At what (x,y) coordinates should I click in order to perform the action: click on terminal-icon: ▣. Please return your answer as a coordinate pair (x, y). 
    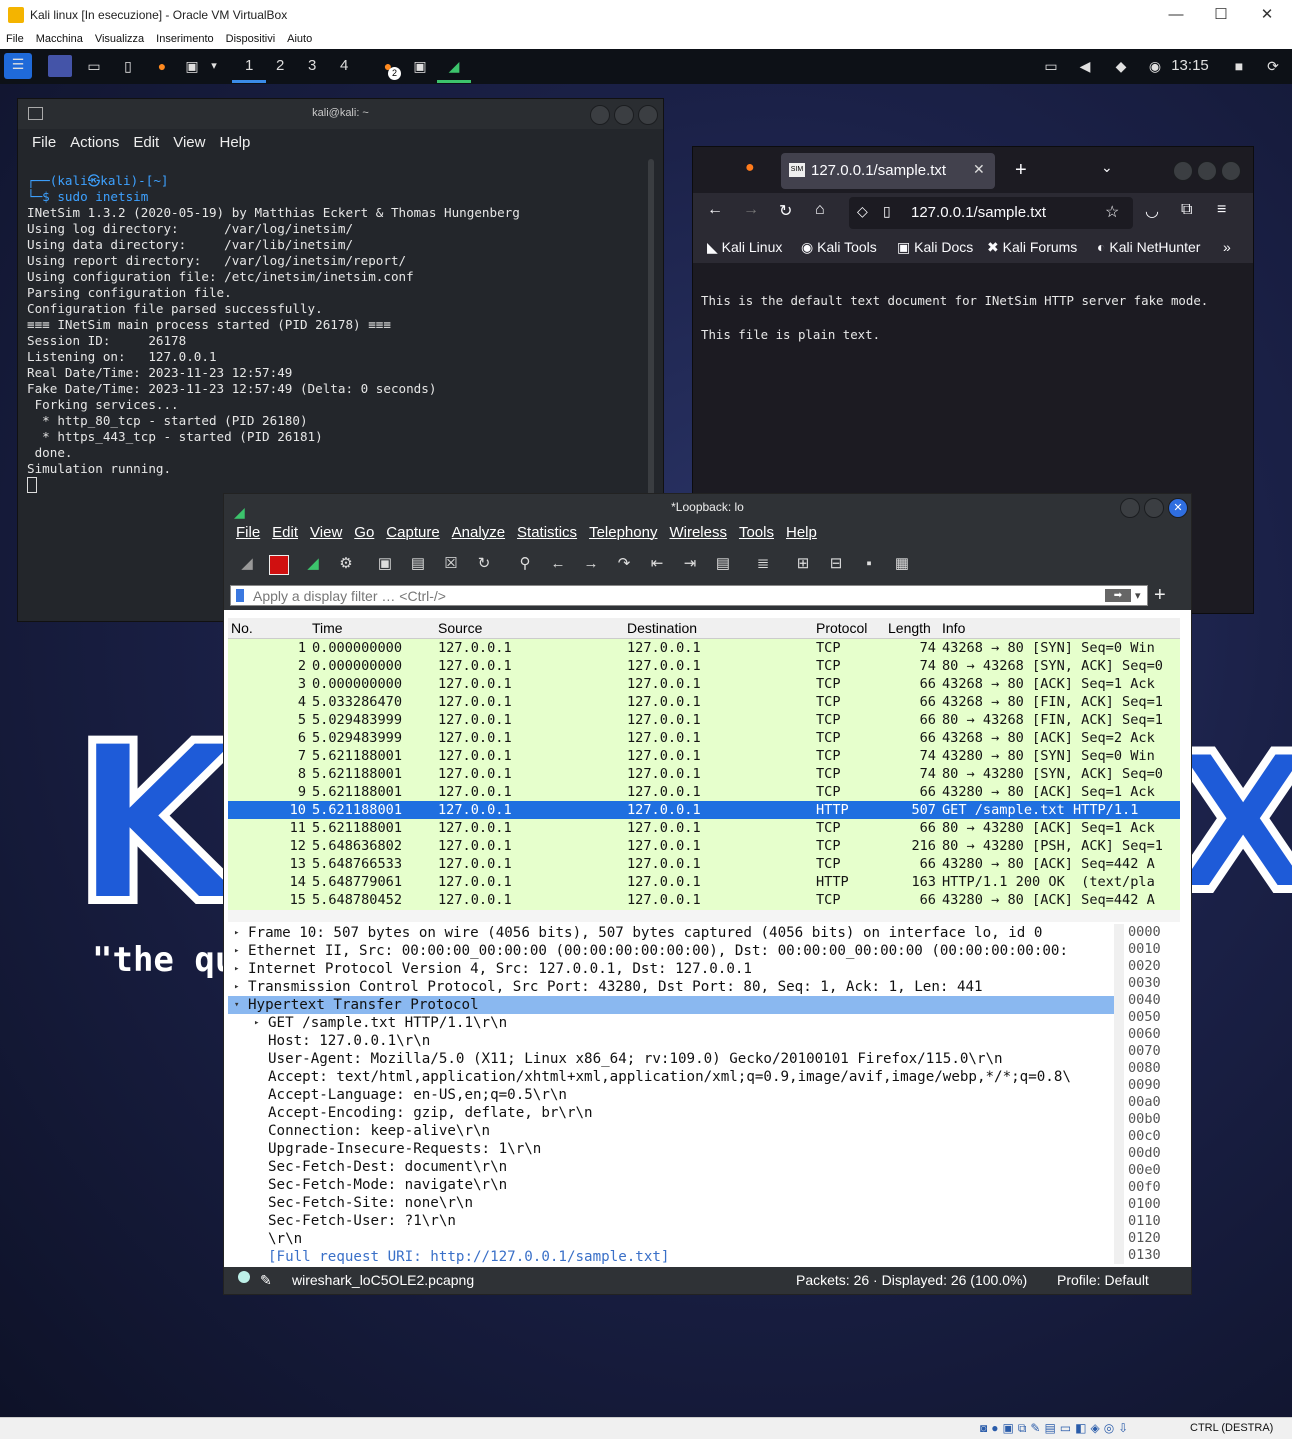
    Looking at the image, I should click on (192, 66).